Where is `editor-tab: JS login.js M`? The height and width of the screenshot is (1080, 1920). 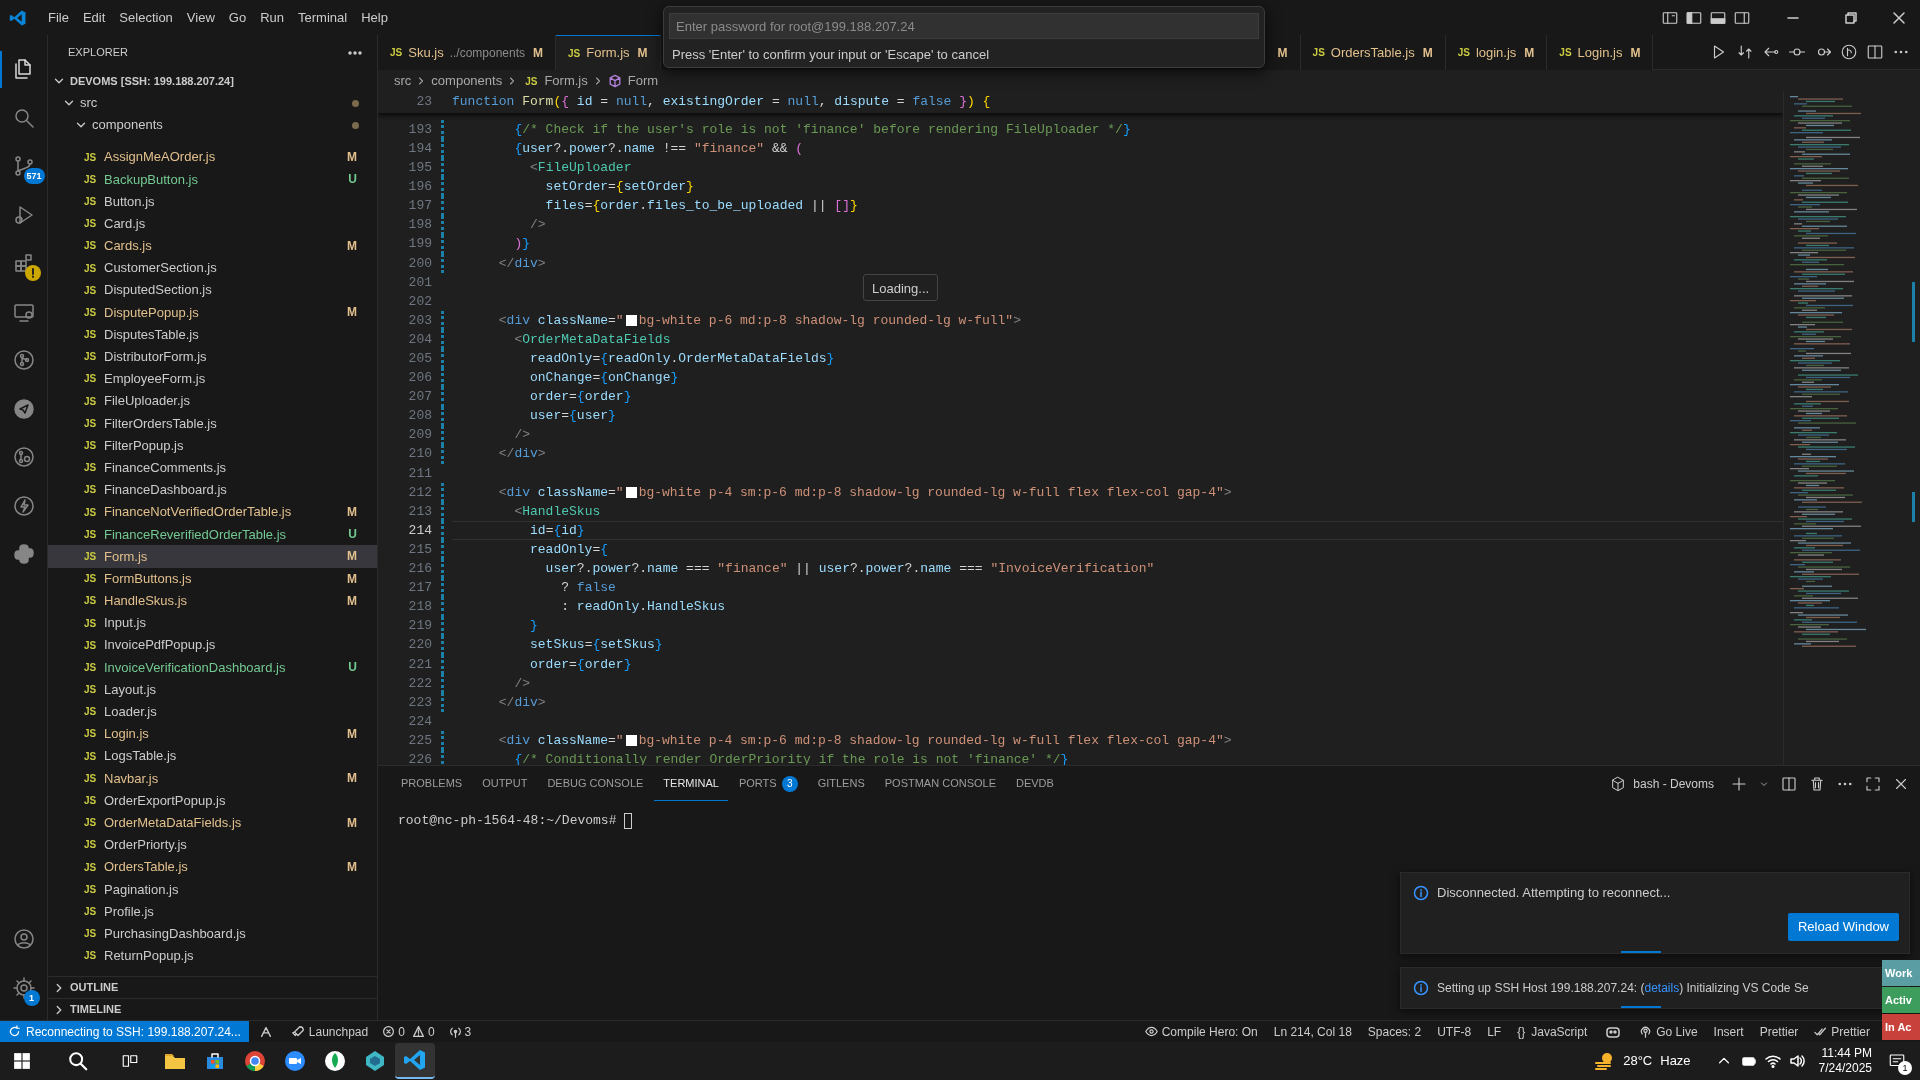 editor-tab: JS login.js M is located at coordinates (1496, 52).